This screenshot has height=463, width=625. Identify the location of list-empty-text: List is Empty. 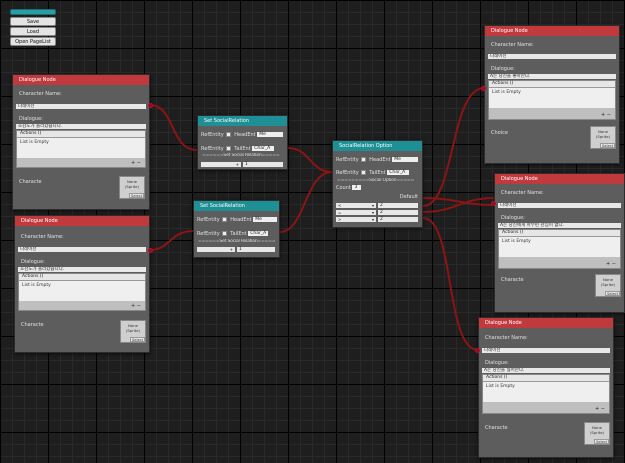
(559, 247).